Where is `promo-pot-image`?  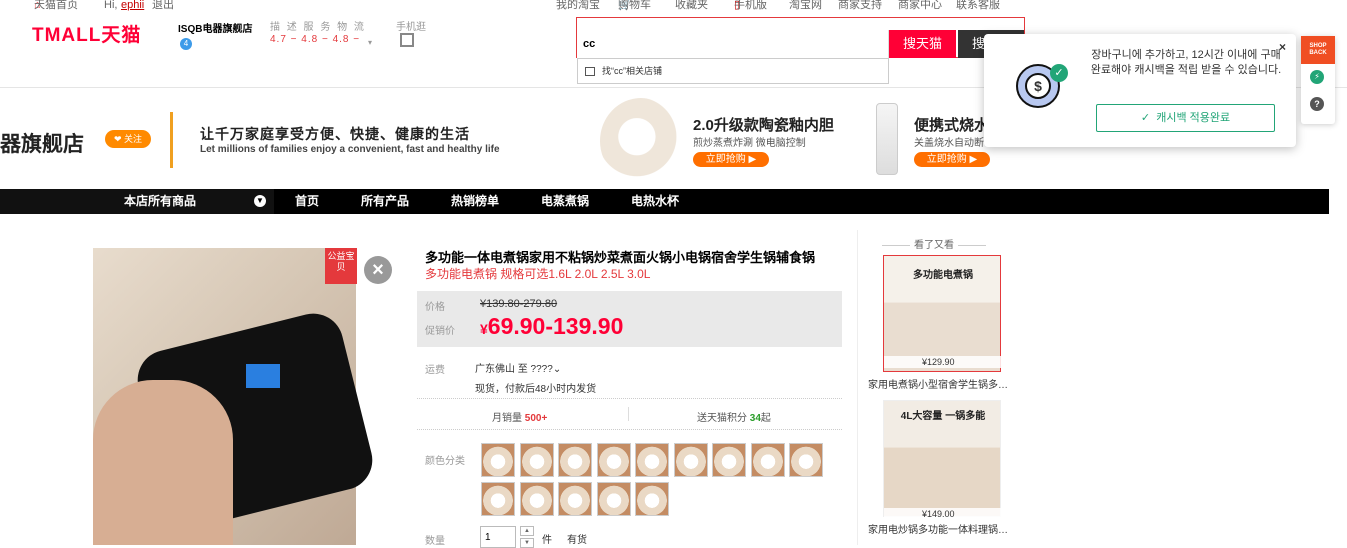 promo-pot-image is located at coordinates (641, 141).